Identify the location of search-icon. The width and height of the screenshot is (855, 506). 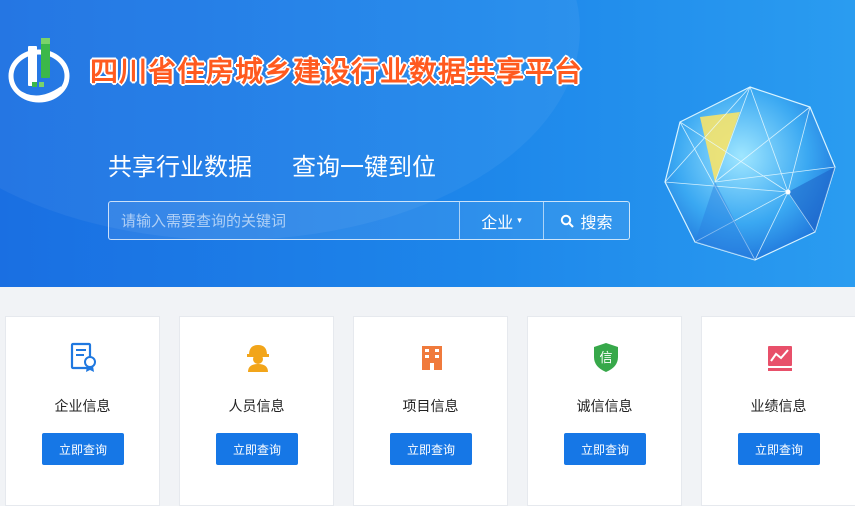
(568, 221).